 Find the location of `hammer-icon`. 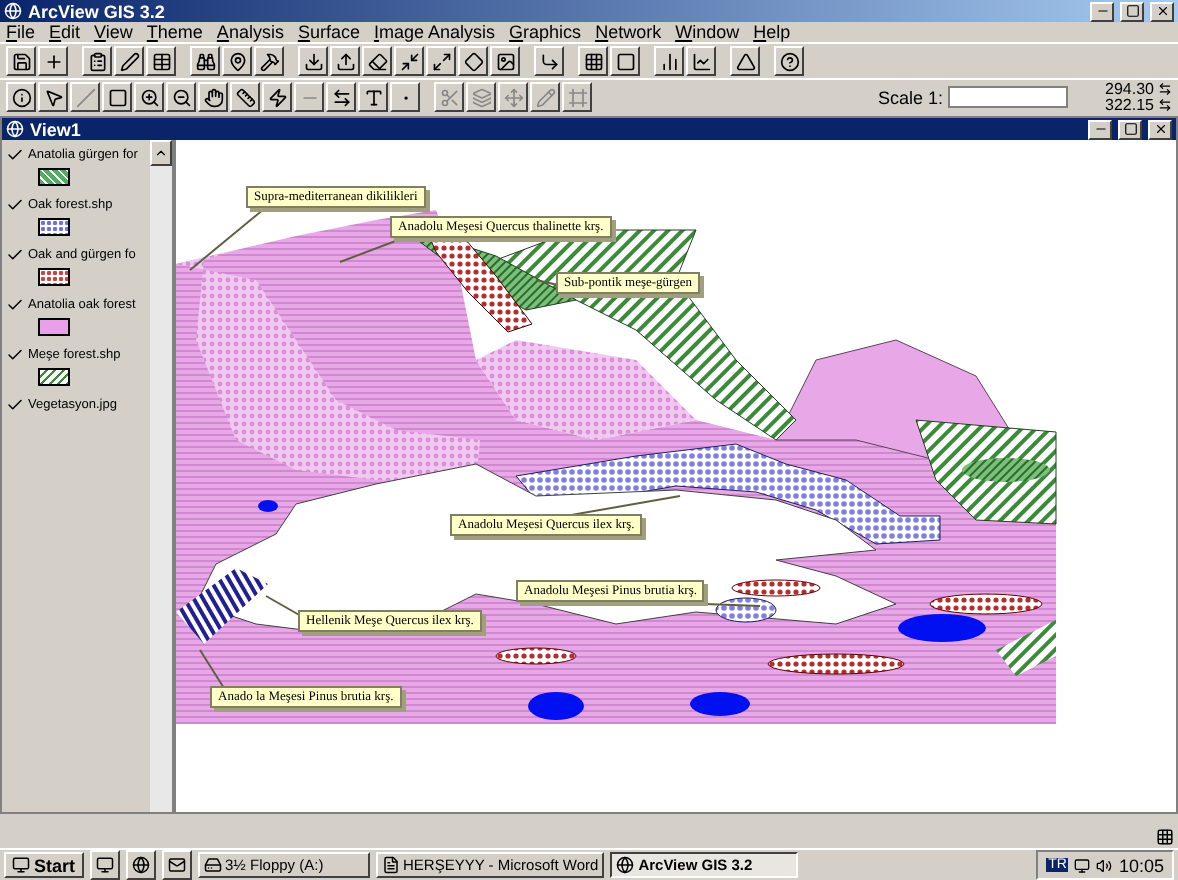

hammer-icon is located at coordinates (269, 61).